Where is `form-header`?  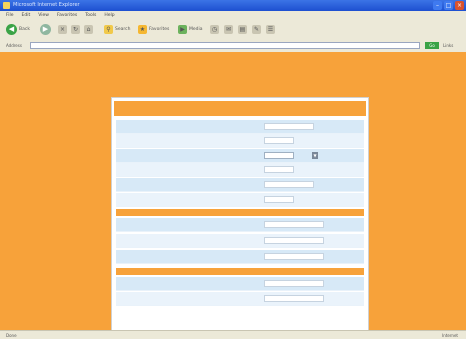
form-header is located at coordinates (240, 108).